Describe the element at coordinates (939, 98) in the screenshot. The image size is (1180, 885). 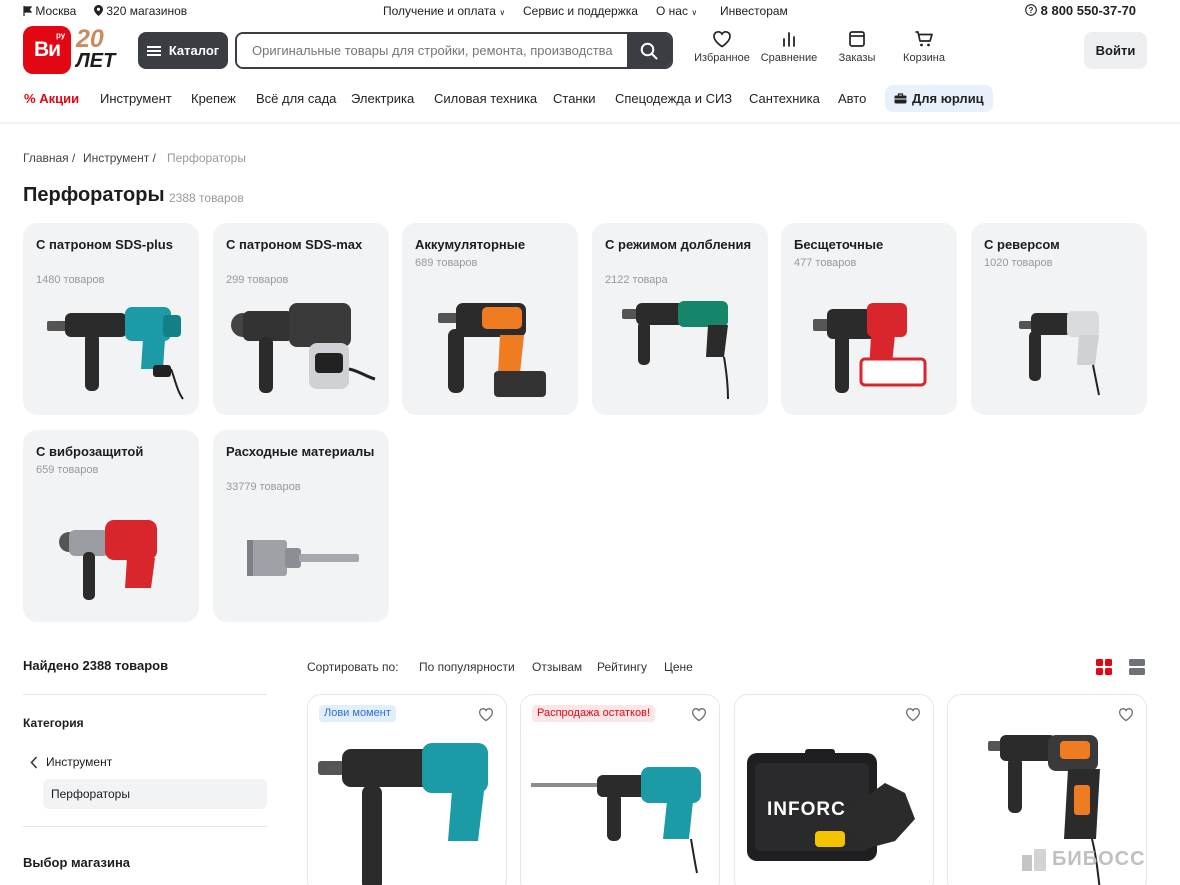
I see `nav-item-corporate: Для юрлиц` at that location.